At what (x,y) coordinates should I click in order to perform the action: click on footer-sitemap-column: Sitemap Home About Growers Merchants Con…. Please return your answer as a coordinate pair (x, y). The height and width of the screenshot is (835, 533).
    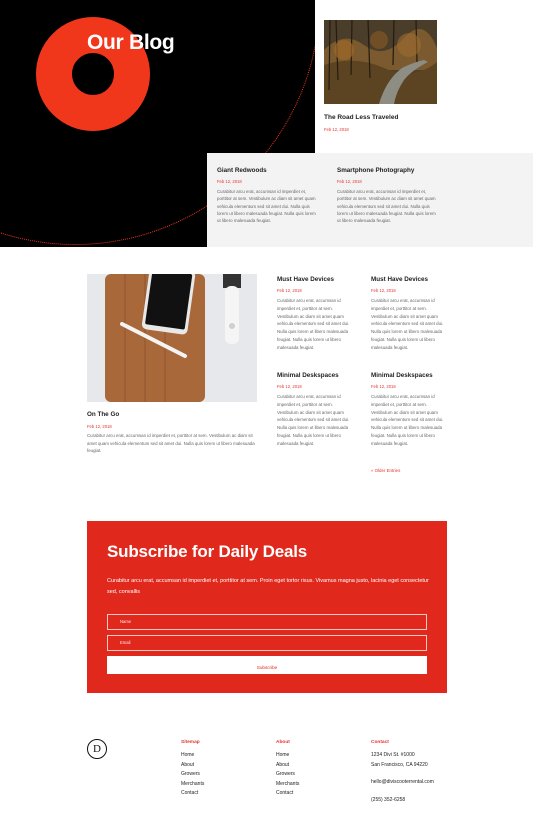
    Looking at the image, I should click on (192, 769).